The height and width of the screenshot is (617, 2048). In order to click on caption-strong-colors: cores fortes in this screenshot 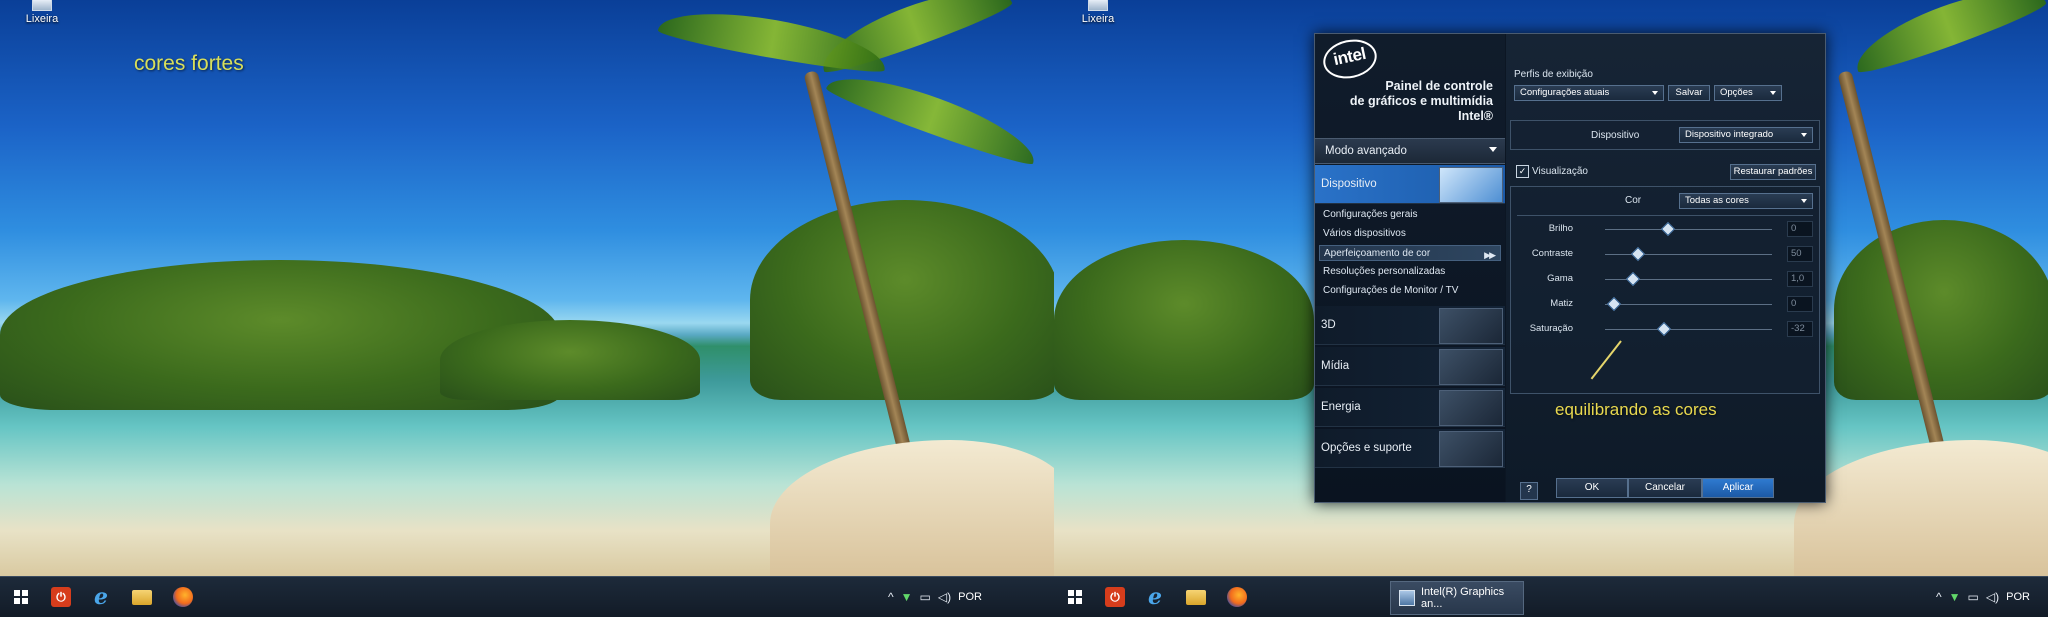, I will do `click(189, 63)`.